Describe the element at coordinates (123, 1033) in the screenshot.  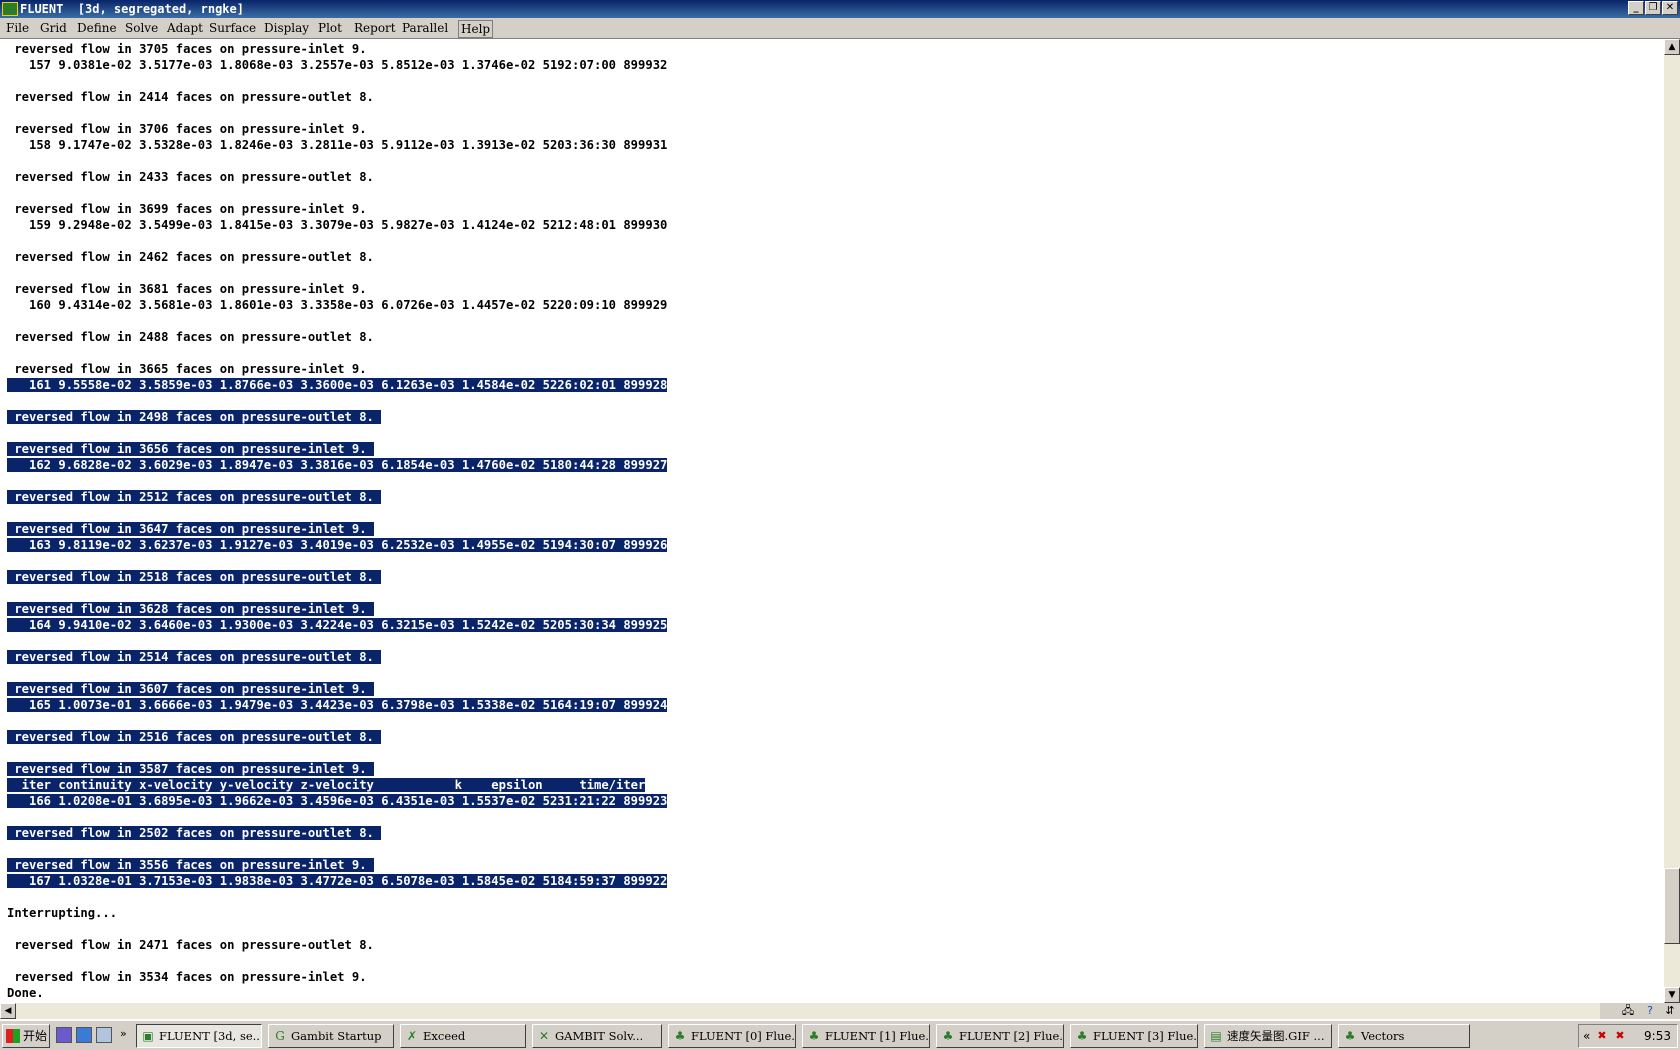
I see `quicklaunch-chevron-icon: »` at that location.